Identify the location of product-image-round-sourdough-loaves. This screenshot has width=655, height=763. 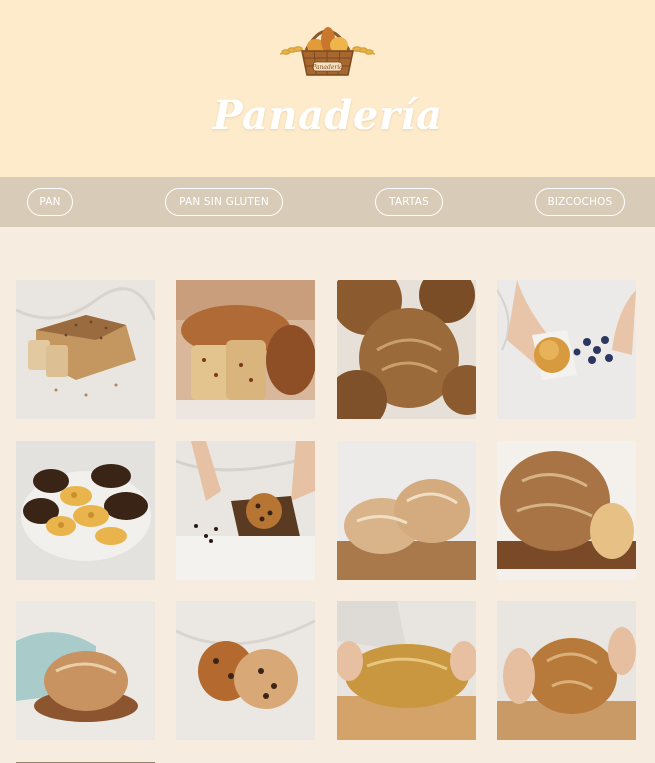
(406, 349).